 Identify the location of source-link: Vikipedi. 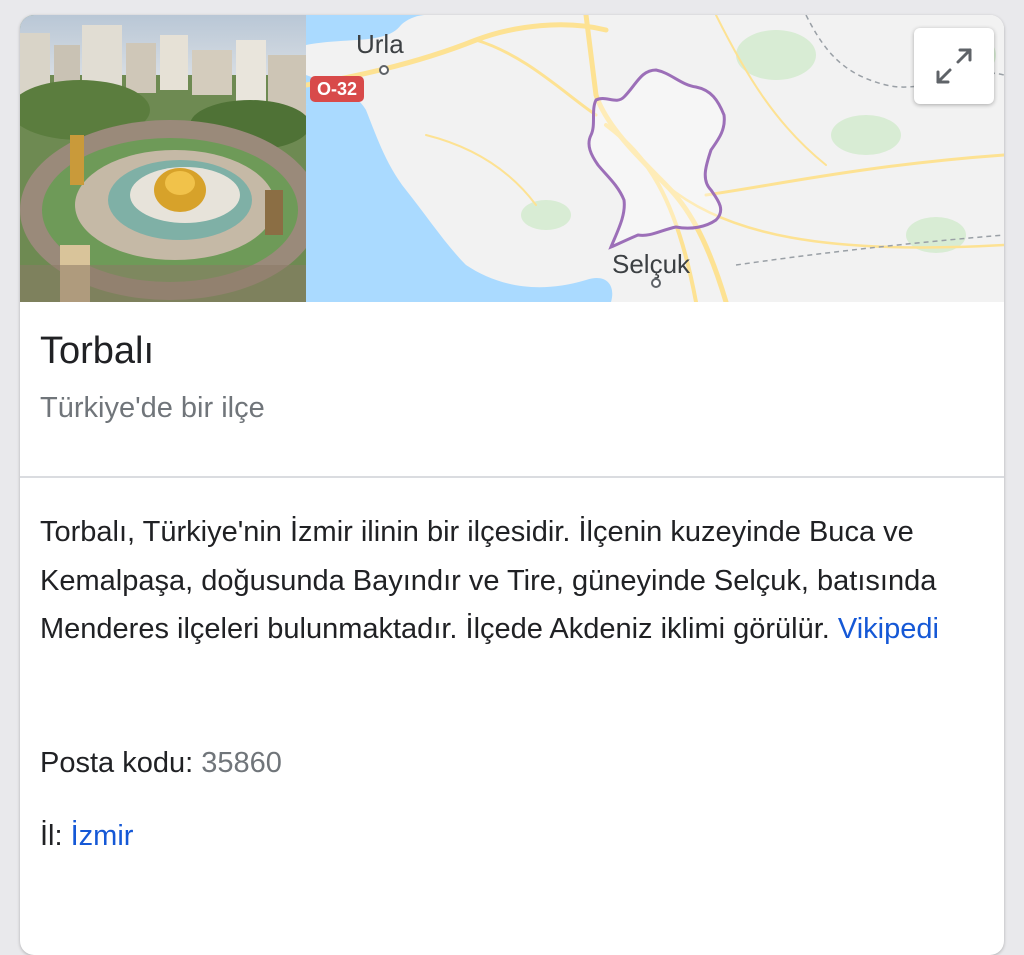
(888, 629).